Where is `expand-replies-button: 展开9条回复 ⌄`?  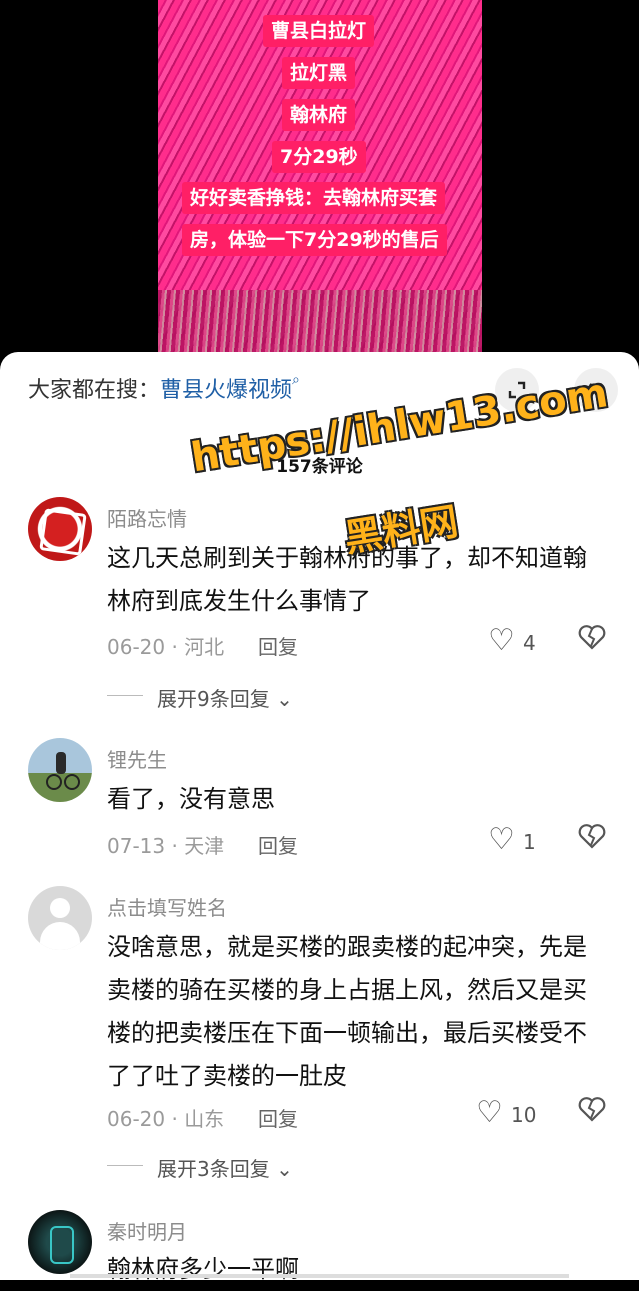
expand-replies-button: 展开9条回复 ⌄ is located at coordinates (225, 697).